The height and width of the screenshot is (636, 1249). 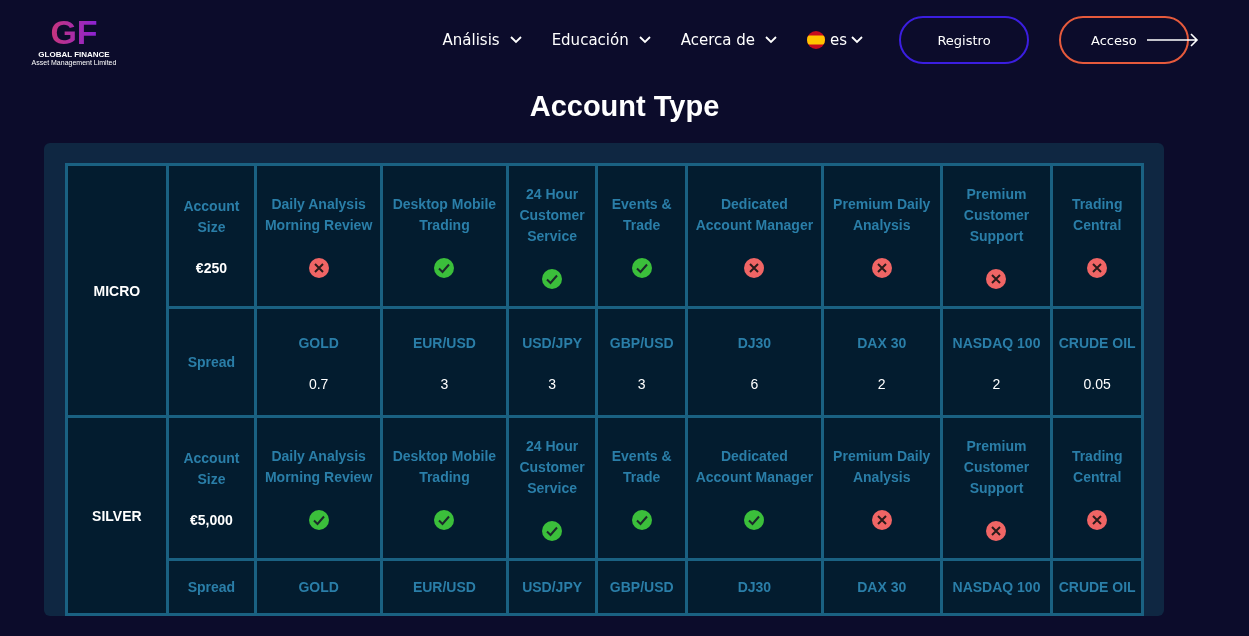 I want to click on spread-value: 6, so click(x=754, y=383).